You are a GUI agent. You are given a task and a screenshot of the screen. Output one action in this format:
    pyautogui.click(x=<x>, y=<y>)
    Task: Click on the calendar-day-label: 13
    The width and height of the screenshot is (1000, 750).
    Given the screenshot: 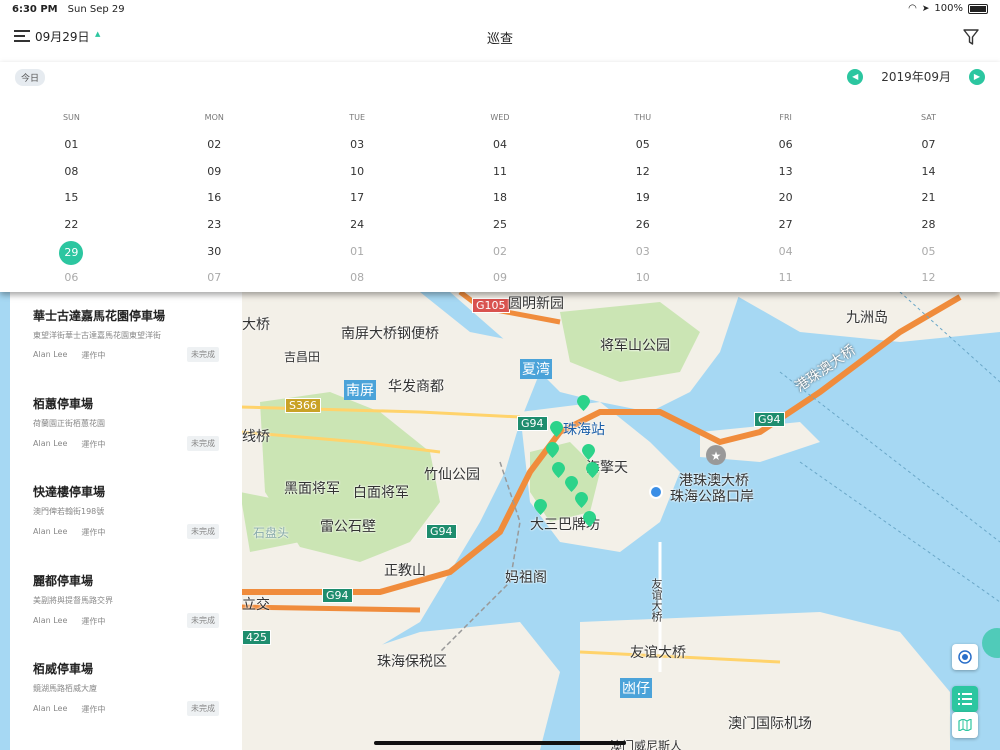 What is the action you would take?
    pyautogui.click(x=785, y=171)
    